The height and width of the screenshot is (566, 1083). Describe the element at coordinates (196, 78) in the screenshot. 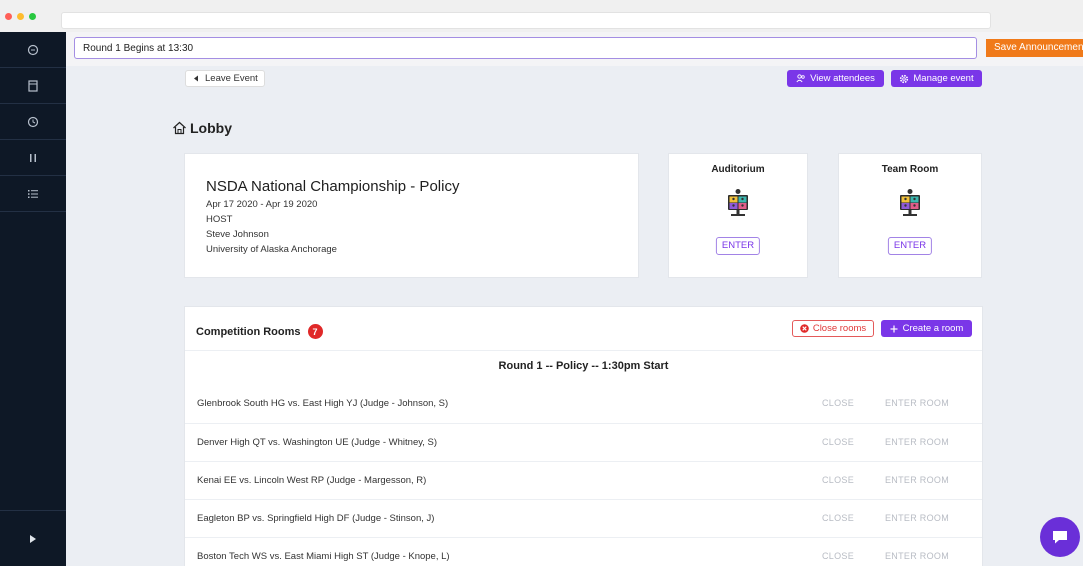

I see `caret-left-icon` at that location.